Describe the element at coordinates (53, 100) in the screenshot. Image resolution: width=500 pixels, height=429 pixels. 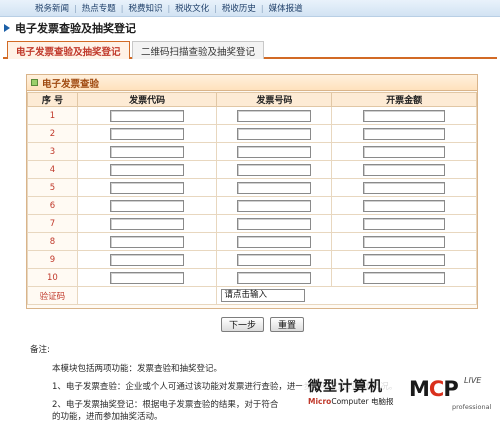
I see `col-header-index: 序 号` at that location.